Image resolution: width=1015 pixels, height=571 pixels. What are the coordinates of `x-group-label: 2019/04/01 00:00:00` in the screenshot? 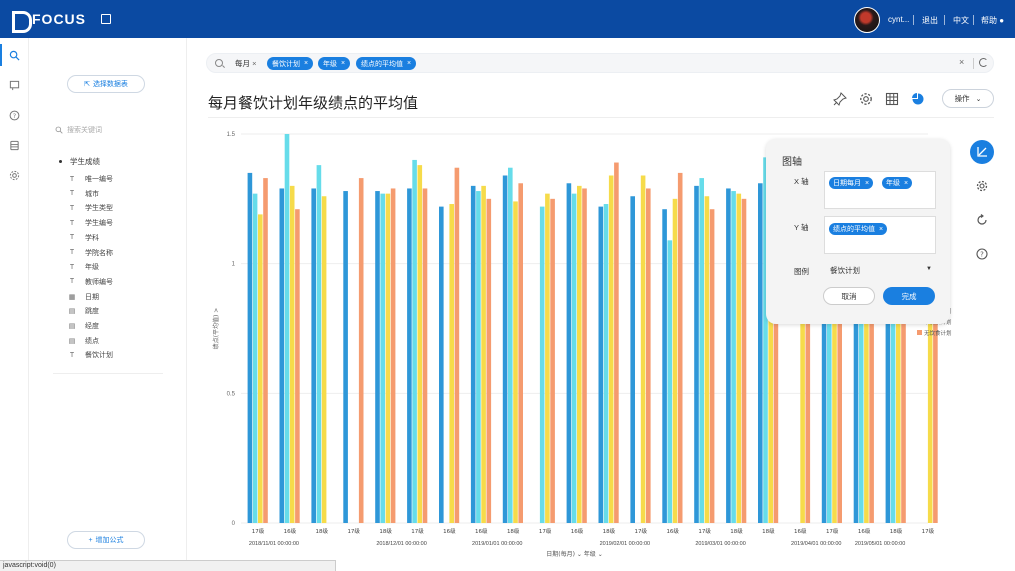 It's located at (816, 544).